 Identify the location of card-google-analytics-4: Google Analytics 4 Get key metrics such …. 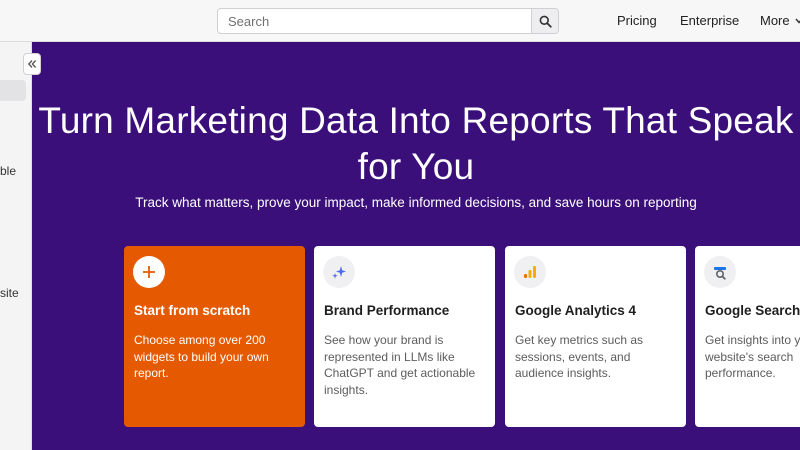
(595, 336).